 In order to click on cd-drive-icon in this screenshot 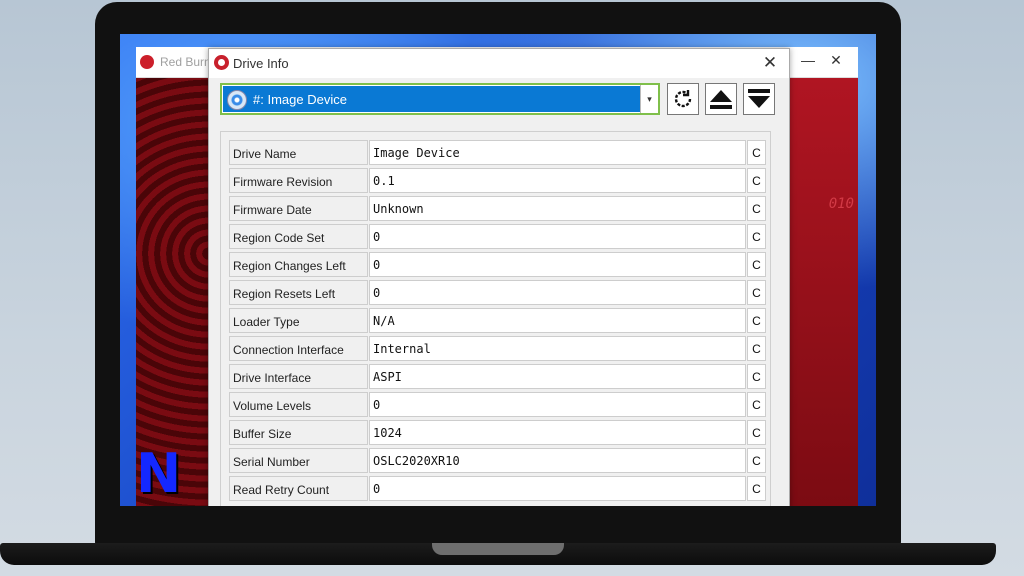, I will do `click(237, 100)`.